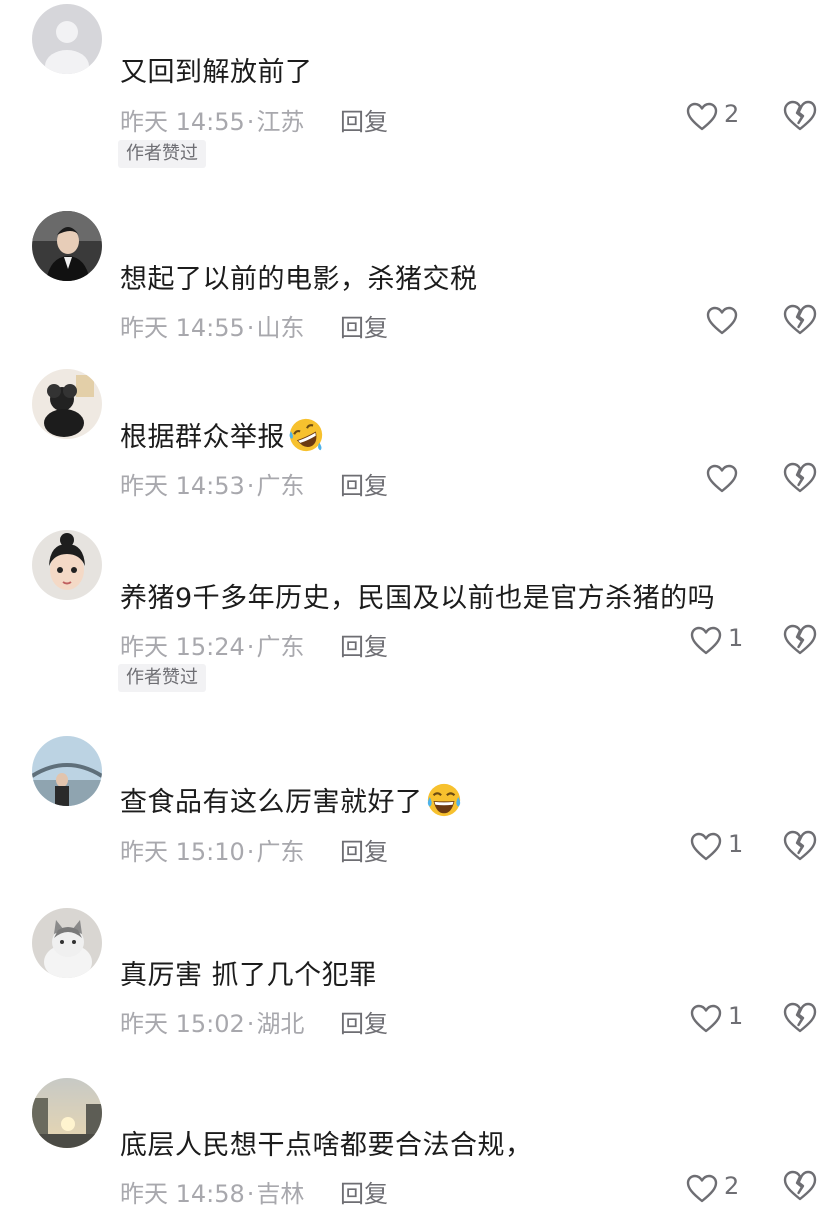  I want to click on comment-text: 查食品有这么厉害就好了, so click(291, 799).